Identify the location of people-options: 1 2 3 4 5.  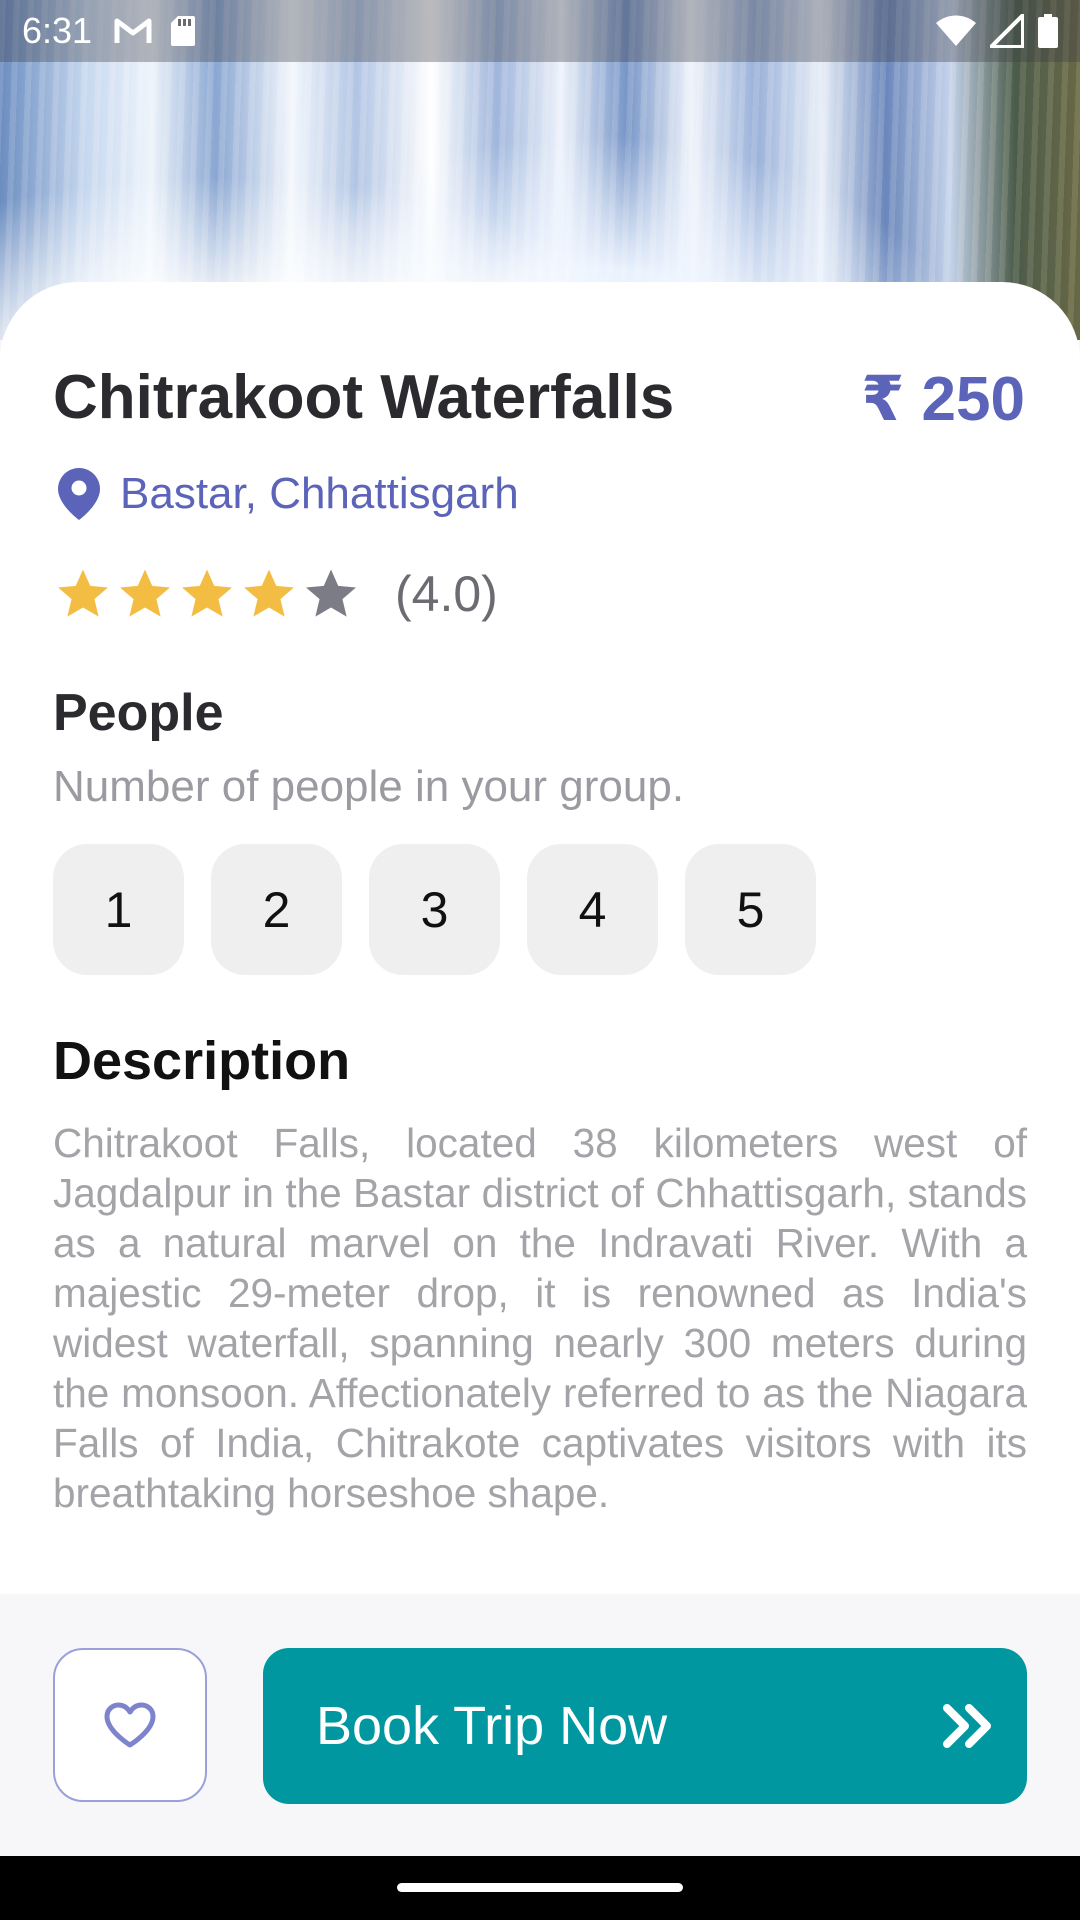
(434, 909).